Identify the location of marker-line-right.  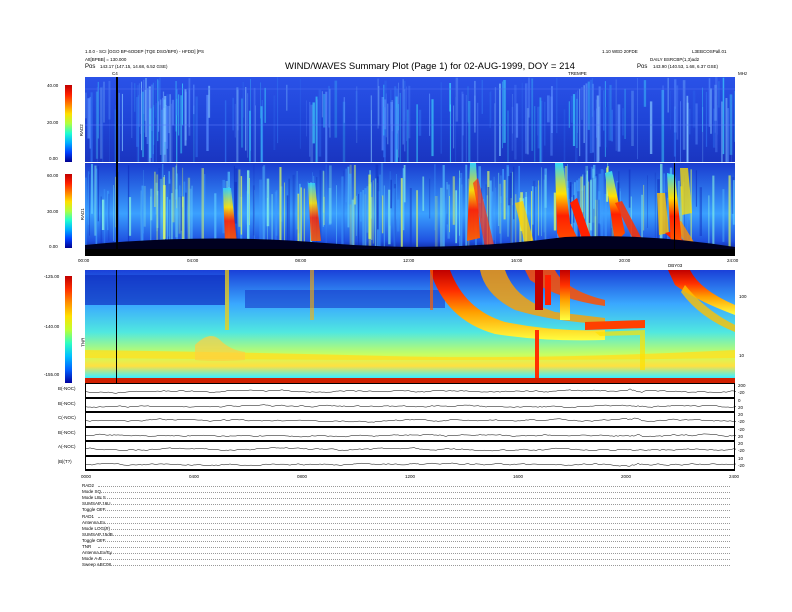
(674, 209).